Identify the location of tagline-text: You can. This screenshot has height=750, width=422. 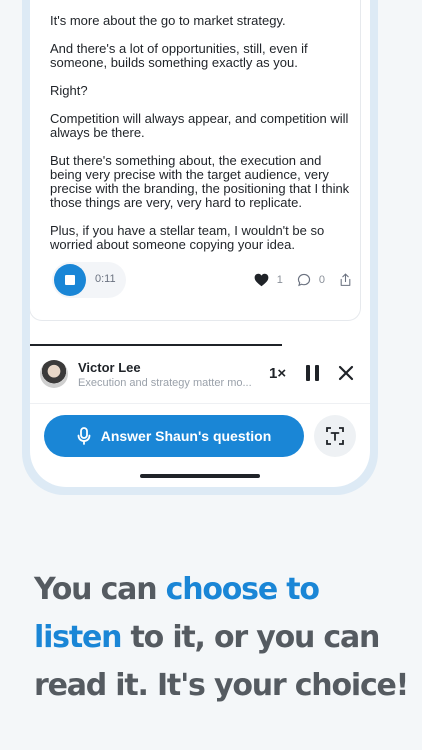
(100, 589).